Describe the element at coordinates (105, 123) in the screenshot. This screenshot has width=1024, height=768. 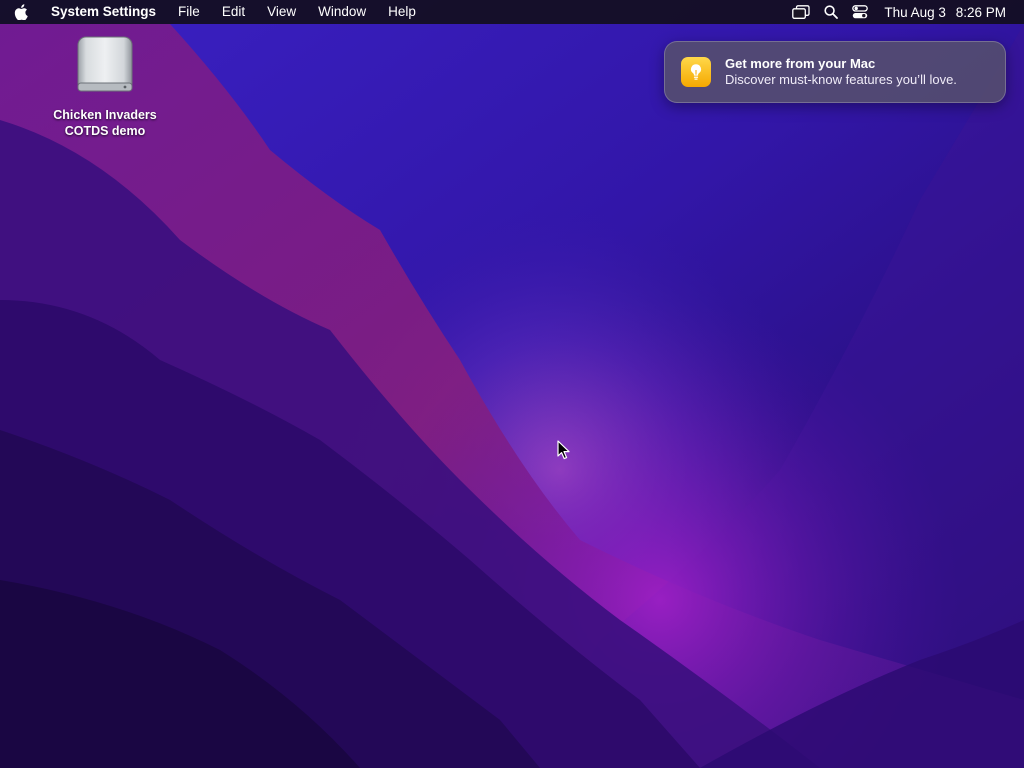
I see `drive-label: Chicken Invaders COTDS demo` at that location.